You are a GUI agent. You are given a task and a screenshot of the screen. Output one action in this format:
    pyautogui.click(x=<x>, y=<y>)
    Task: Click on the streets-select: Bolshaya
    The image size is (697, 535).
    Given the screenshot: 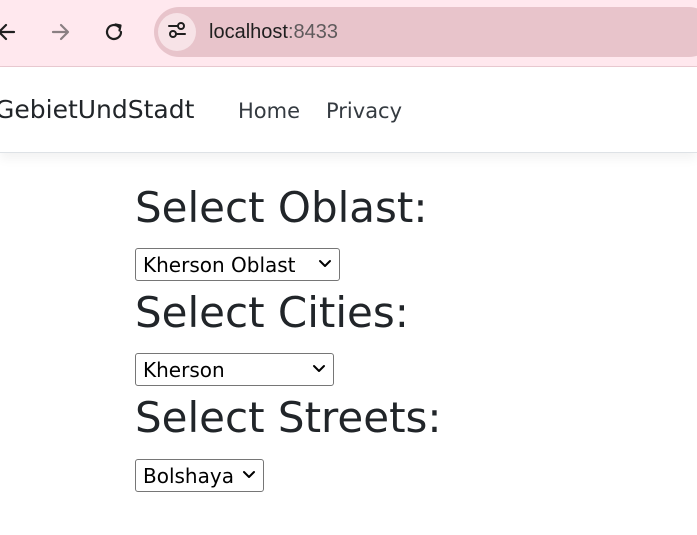 What is the action you would take?
    pyautogui.click(x=199, y=475)
    